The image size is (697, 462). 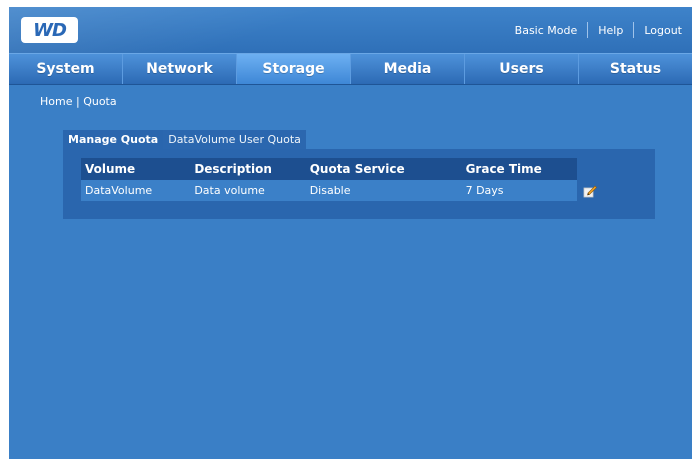 I want to click on breadcrumb-home-link: Home, so click(x=56, y=101).